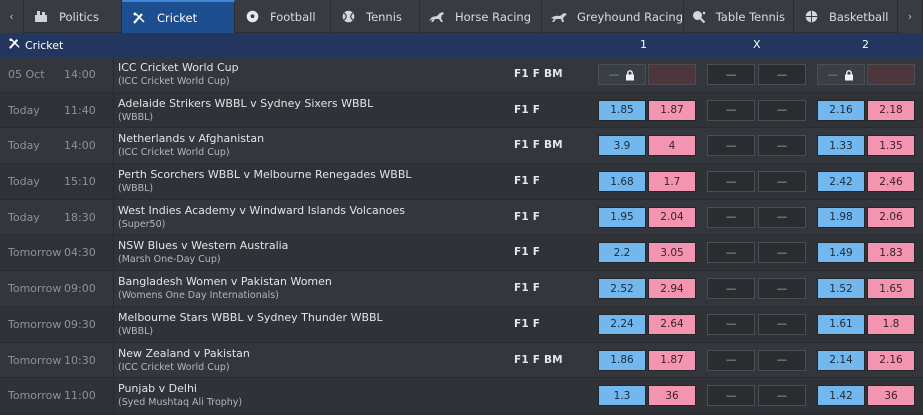  Describe the element at coordinates (157, 388) in the screenshot. I see `event-name: Punjab v Delhi` at that location.